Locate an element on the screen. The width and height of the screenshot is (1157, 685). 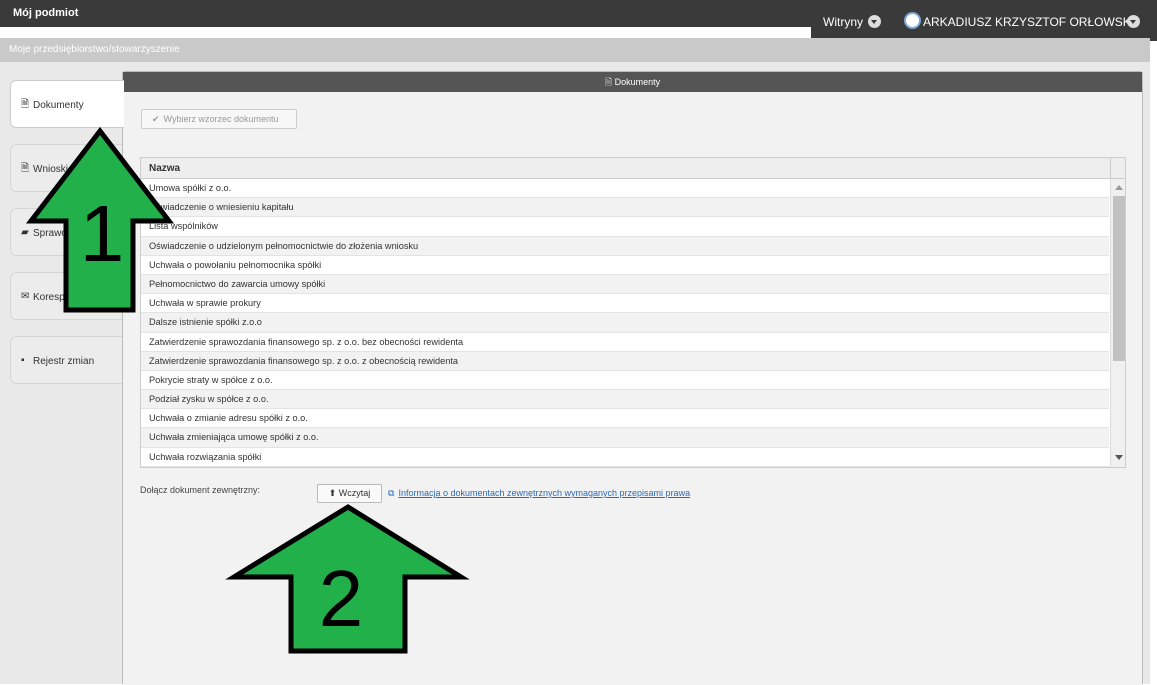
tab-cases: ▰ Sprawo is located at coordinates (67, 232).